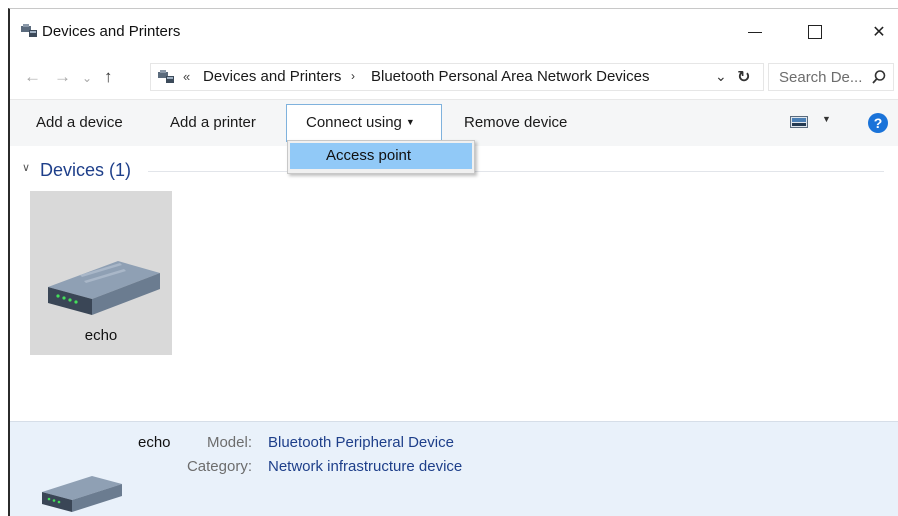 The height and width of the screenshot is (516, 898). What do you see at coordinates (79, 123) in the screenshot?
I see `add-device-button: Add a device` at bounding box center [79, 123].